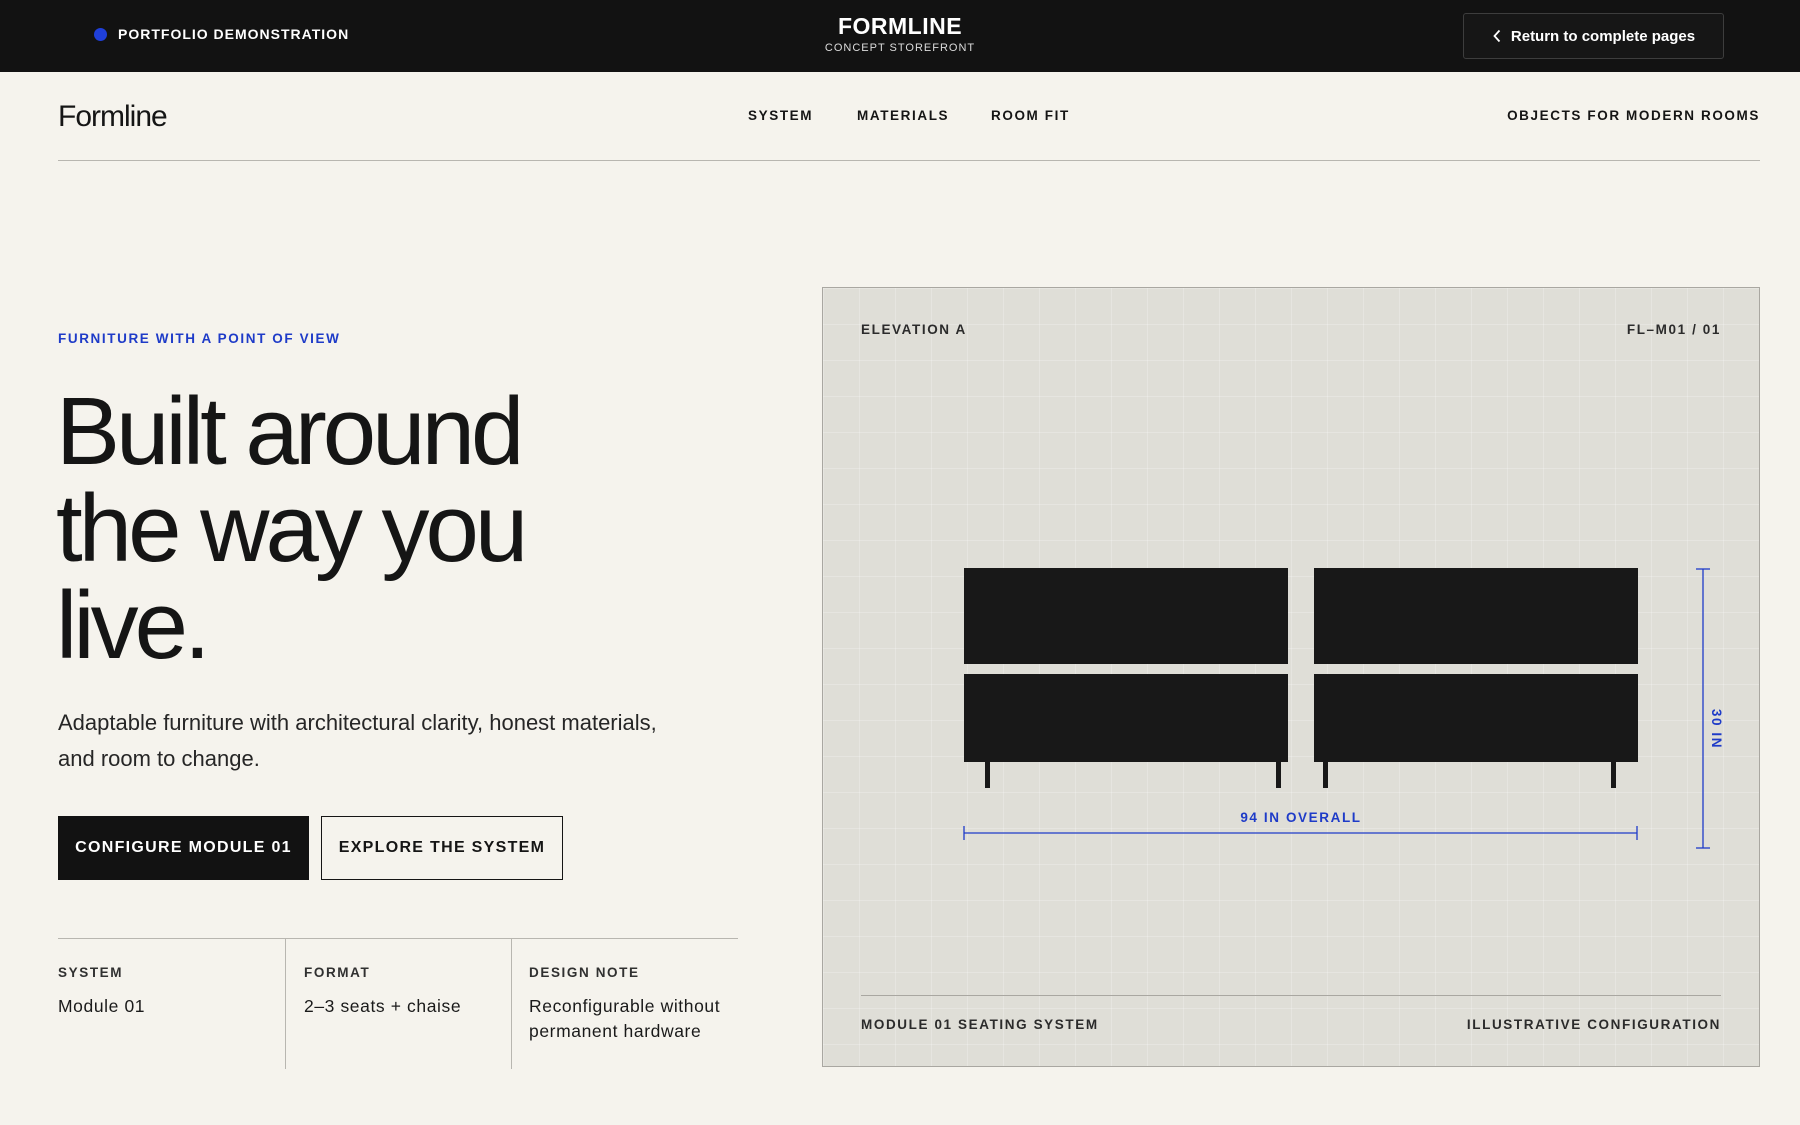 The height and width of the screenshot is (1125, 1800). Describe the element at coordinates (1126, 616) in the screenshot. I see `back-cushion-left` at that location.